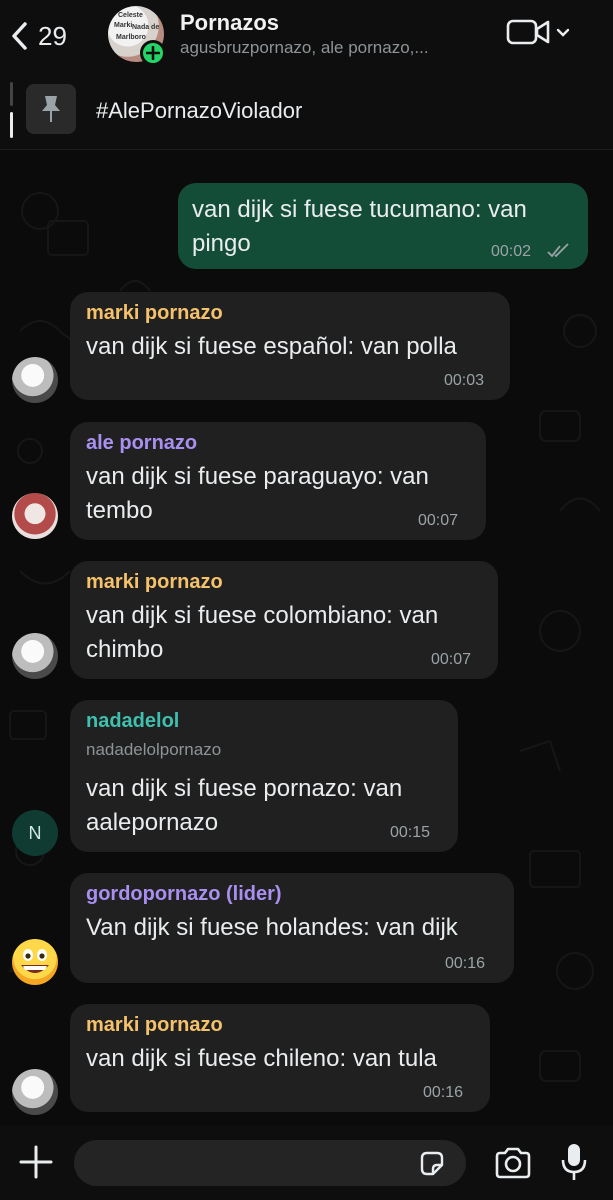 The height and width of the screenshot is (1200, 613). Describe the element at coordinates (271, 346) in the screenshot. I see `message-text: van dijk si fuese español: van polla` at that location.